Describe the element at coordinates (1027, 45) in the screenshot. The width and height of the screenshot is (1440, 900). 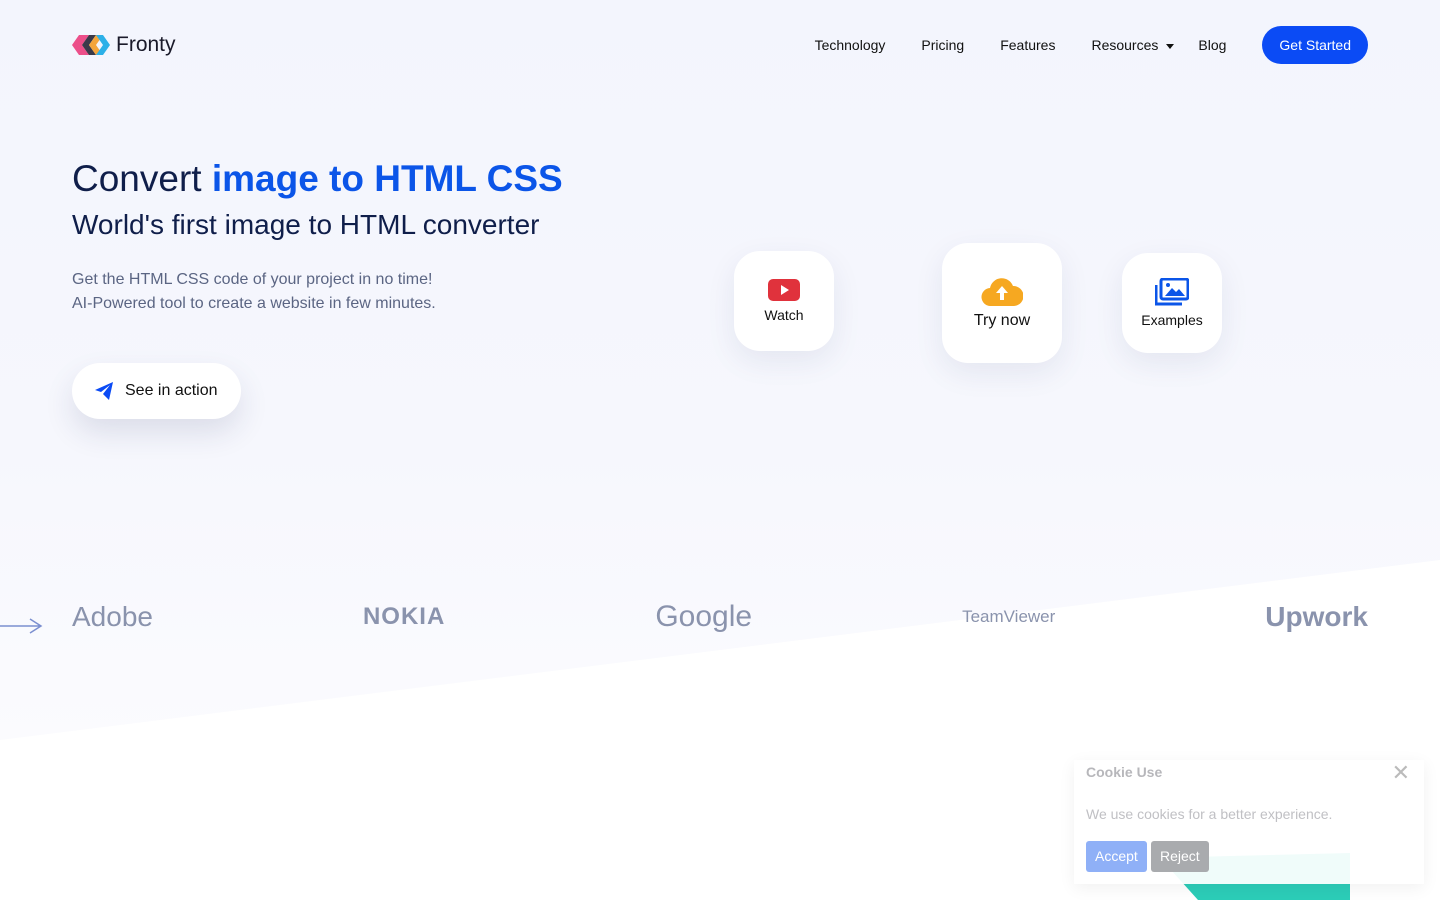
I see `nav-features: Features` at that location.